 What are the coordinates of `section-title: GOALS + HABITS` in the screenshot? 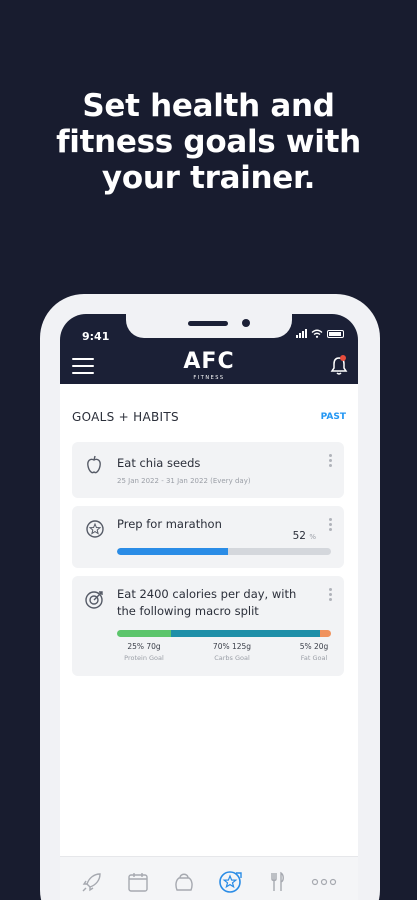 It's located at (125, 417).